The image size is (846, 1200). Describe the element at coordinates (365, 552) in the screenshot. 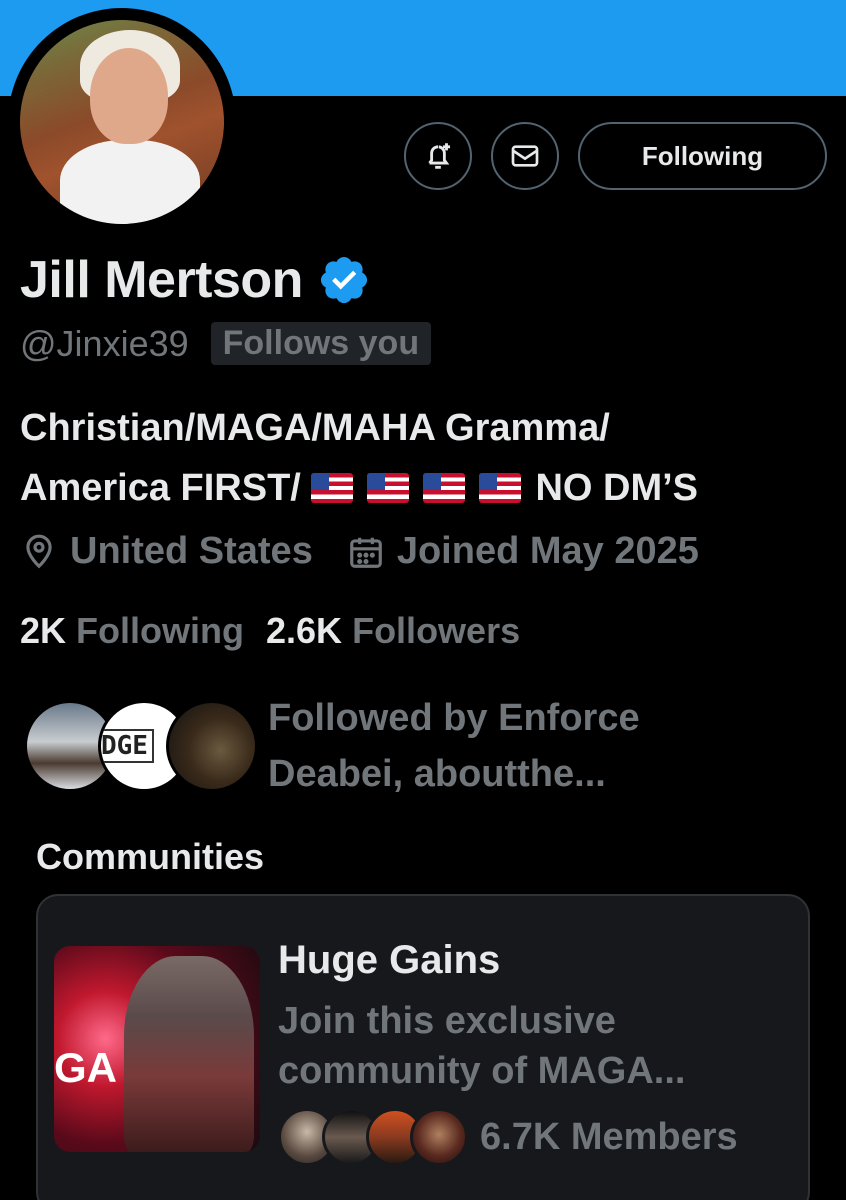

I see `calendar-icon` at that location.